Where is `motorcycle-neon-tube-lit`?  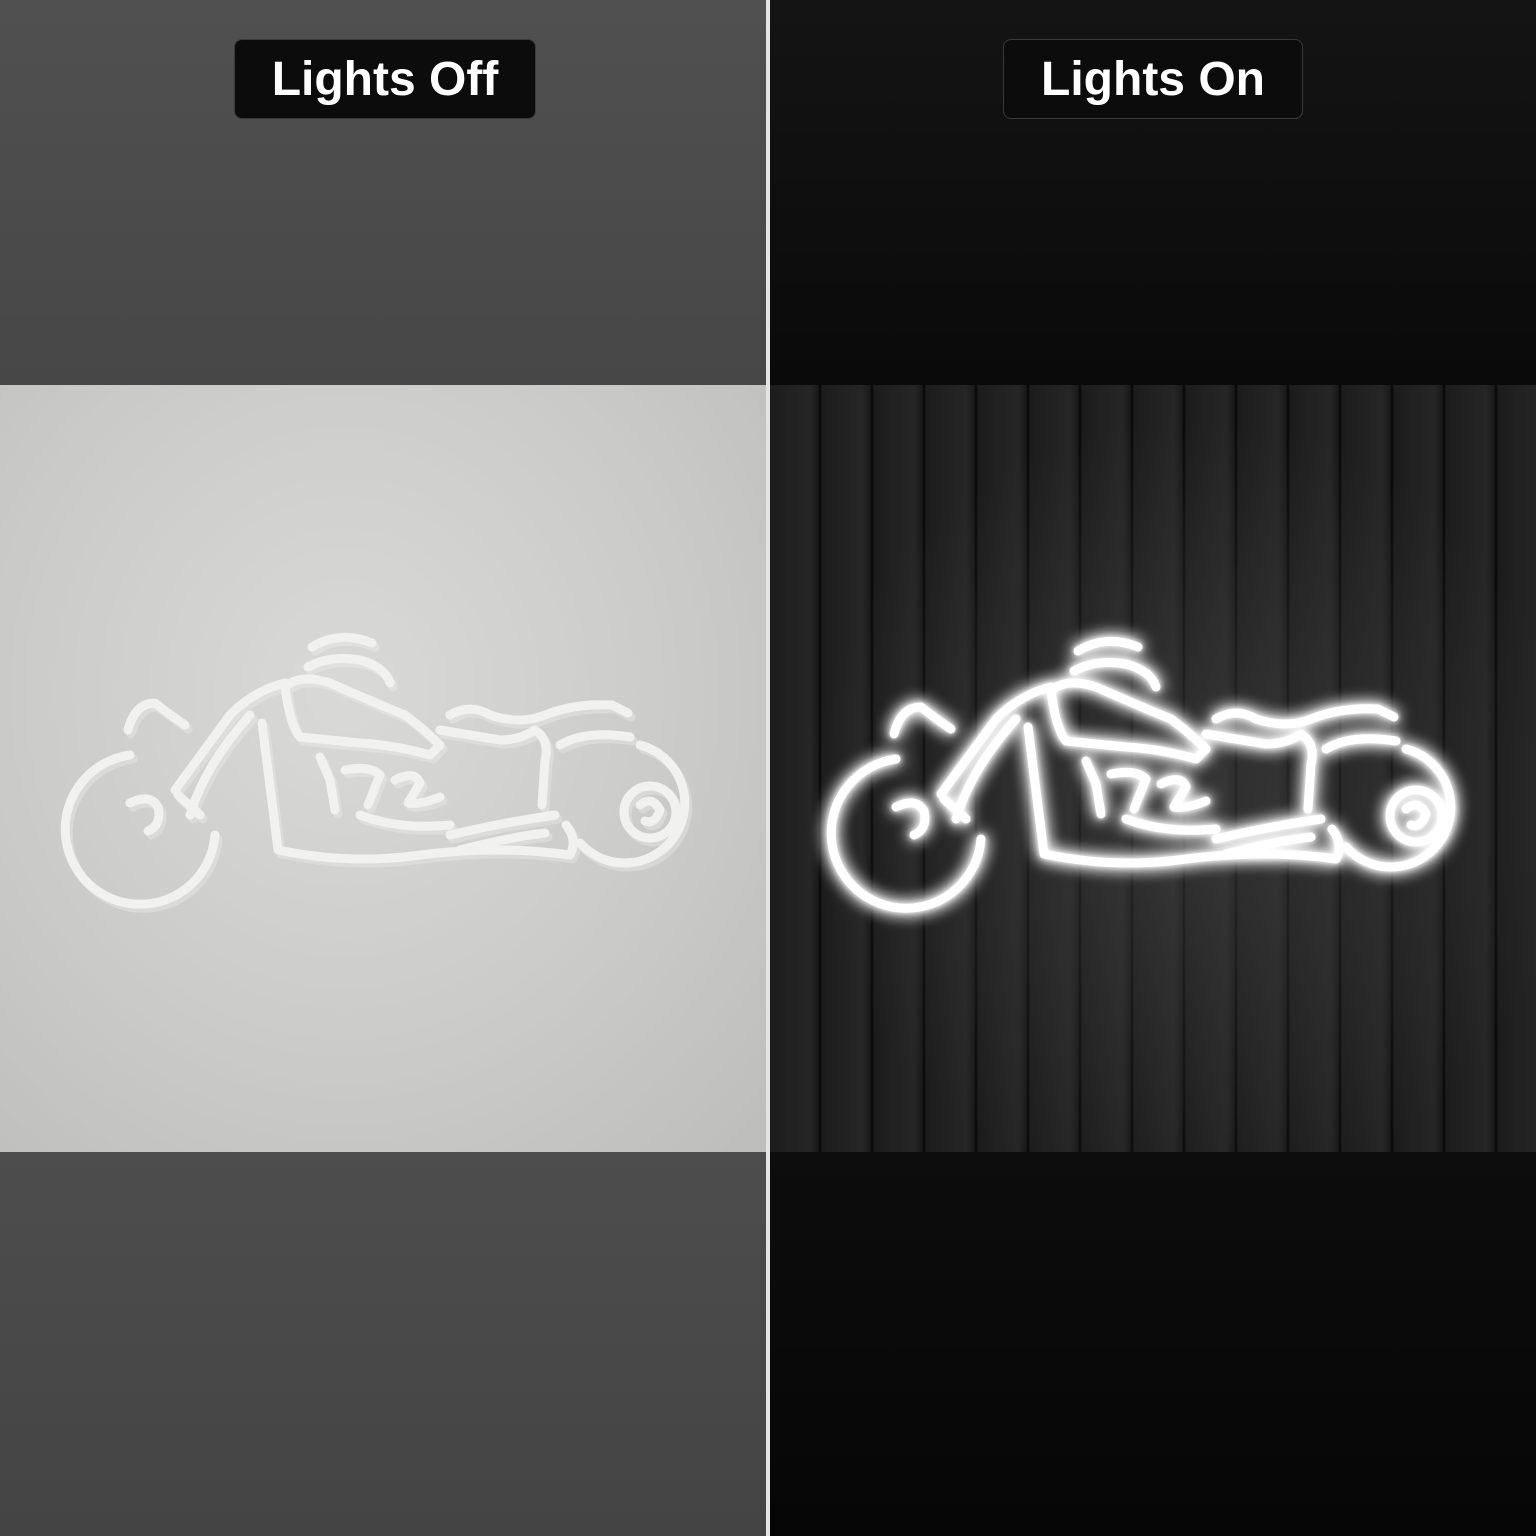 motorcycle-neon-tube-lit is located at coordinates (1141, 774).